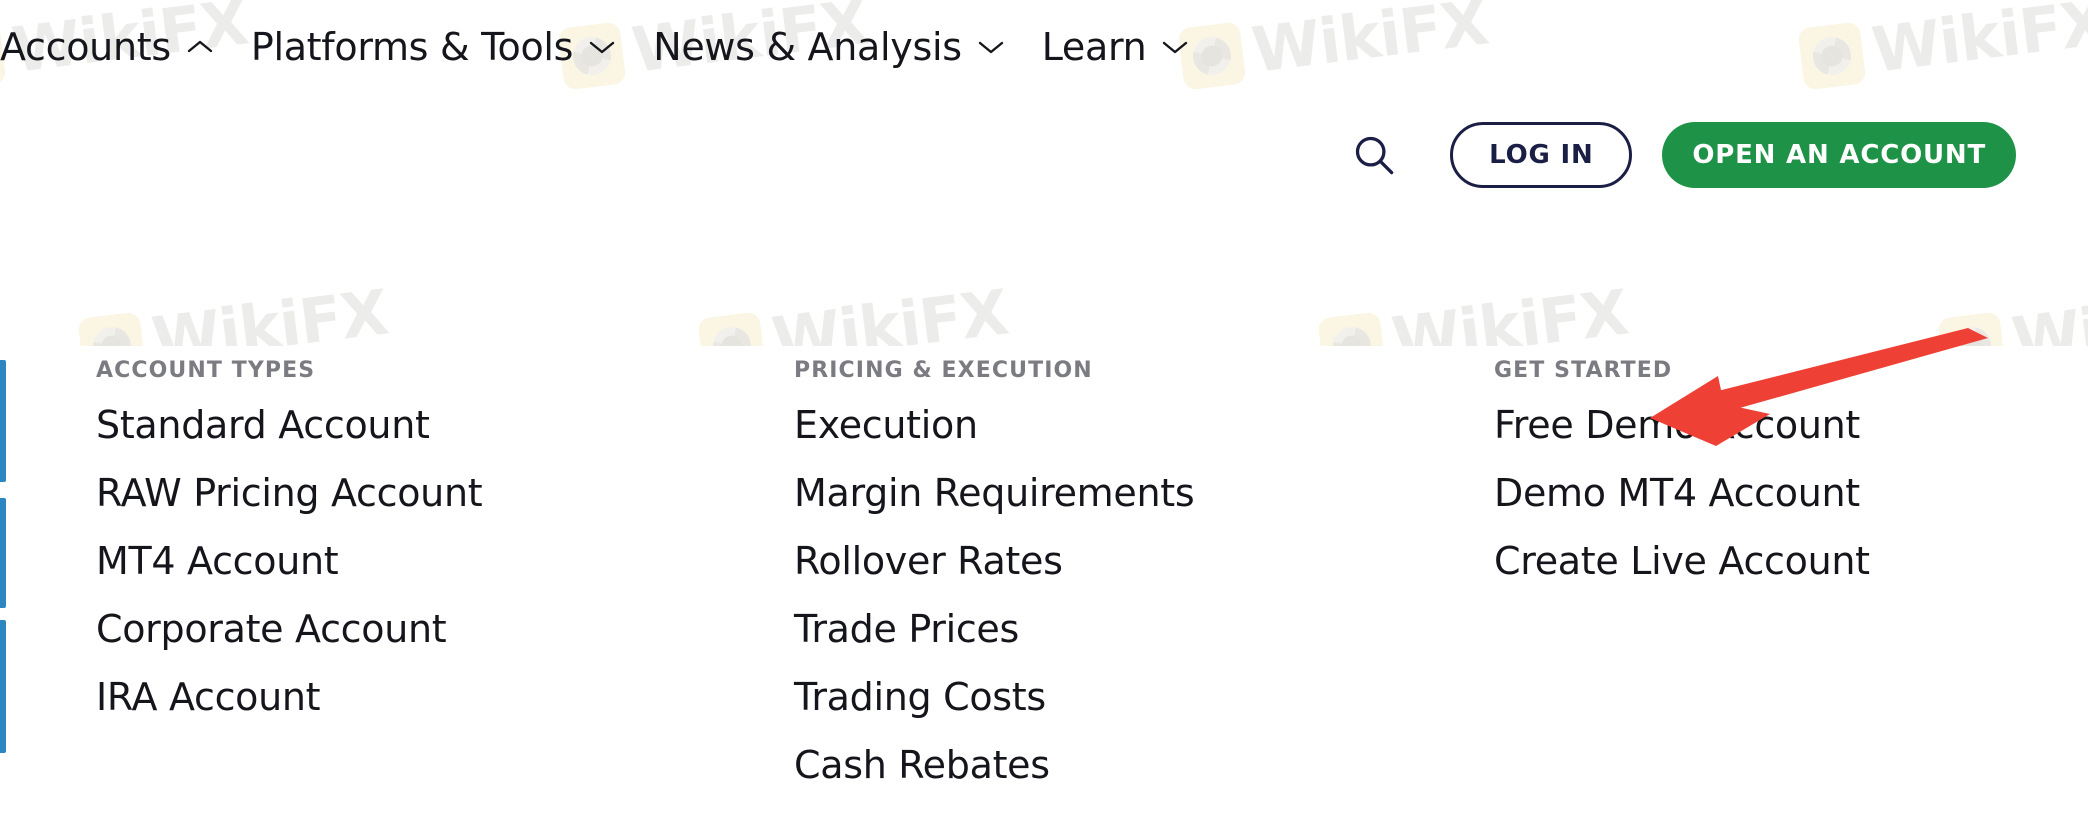 Image resolution: width=2088 pixels, height=814 pixels. I want to click on menu-link-mt4-account: MT4 Account, so click(396, 561).